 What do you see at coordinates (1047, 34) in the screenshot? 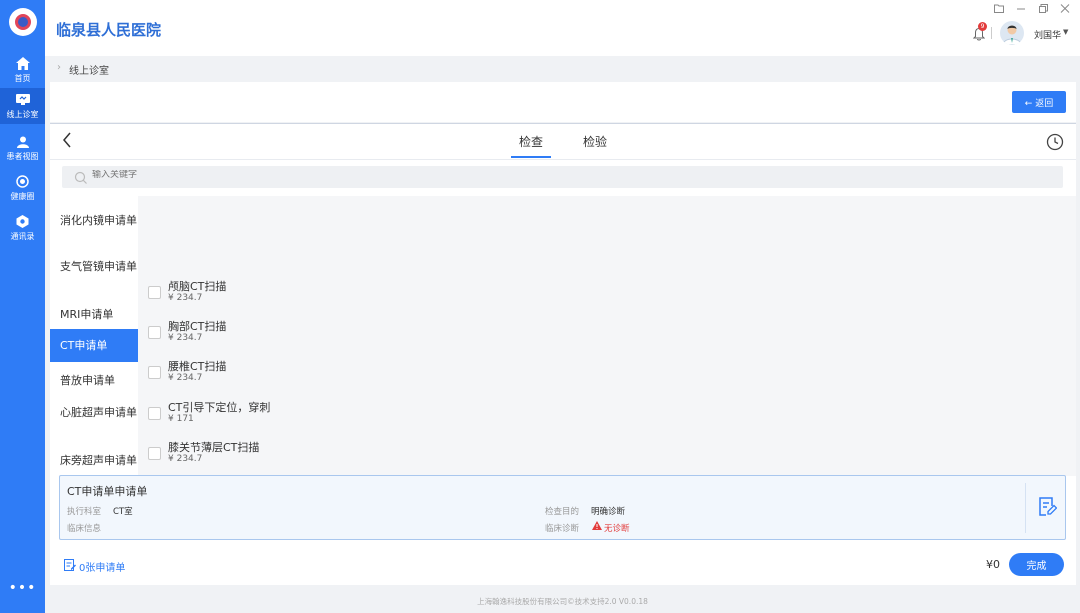
I see `user-name: 刘国华` at bounding box center [1047, 34].